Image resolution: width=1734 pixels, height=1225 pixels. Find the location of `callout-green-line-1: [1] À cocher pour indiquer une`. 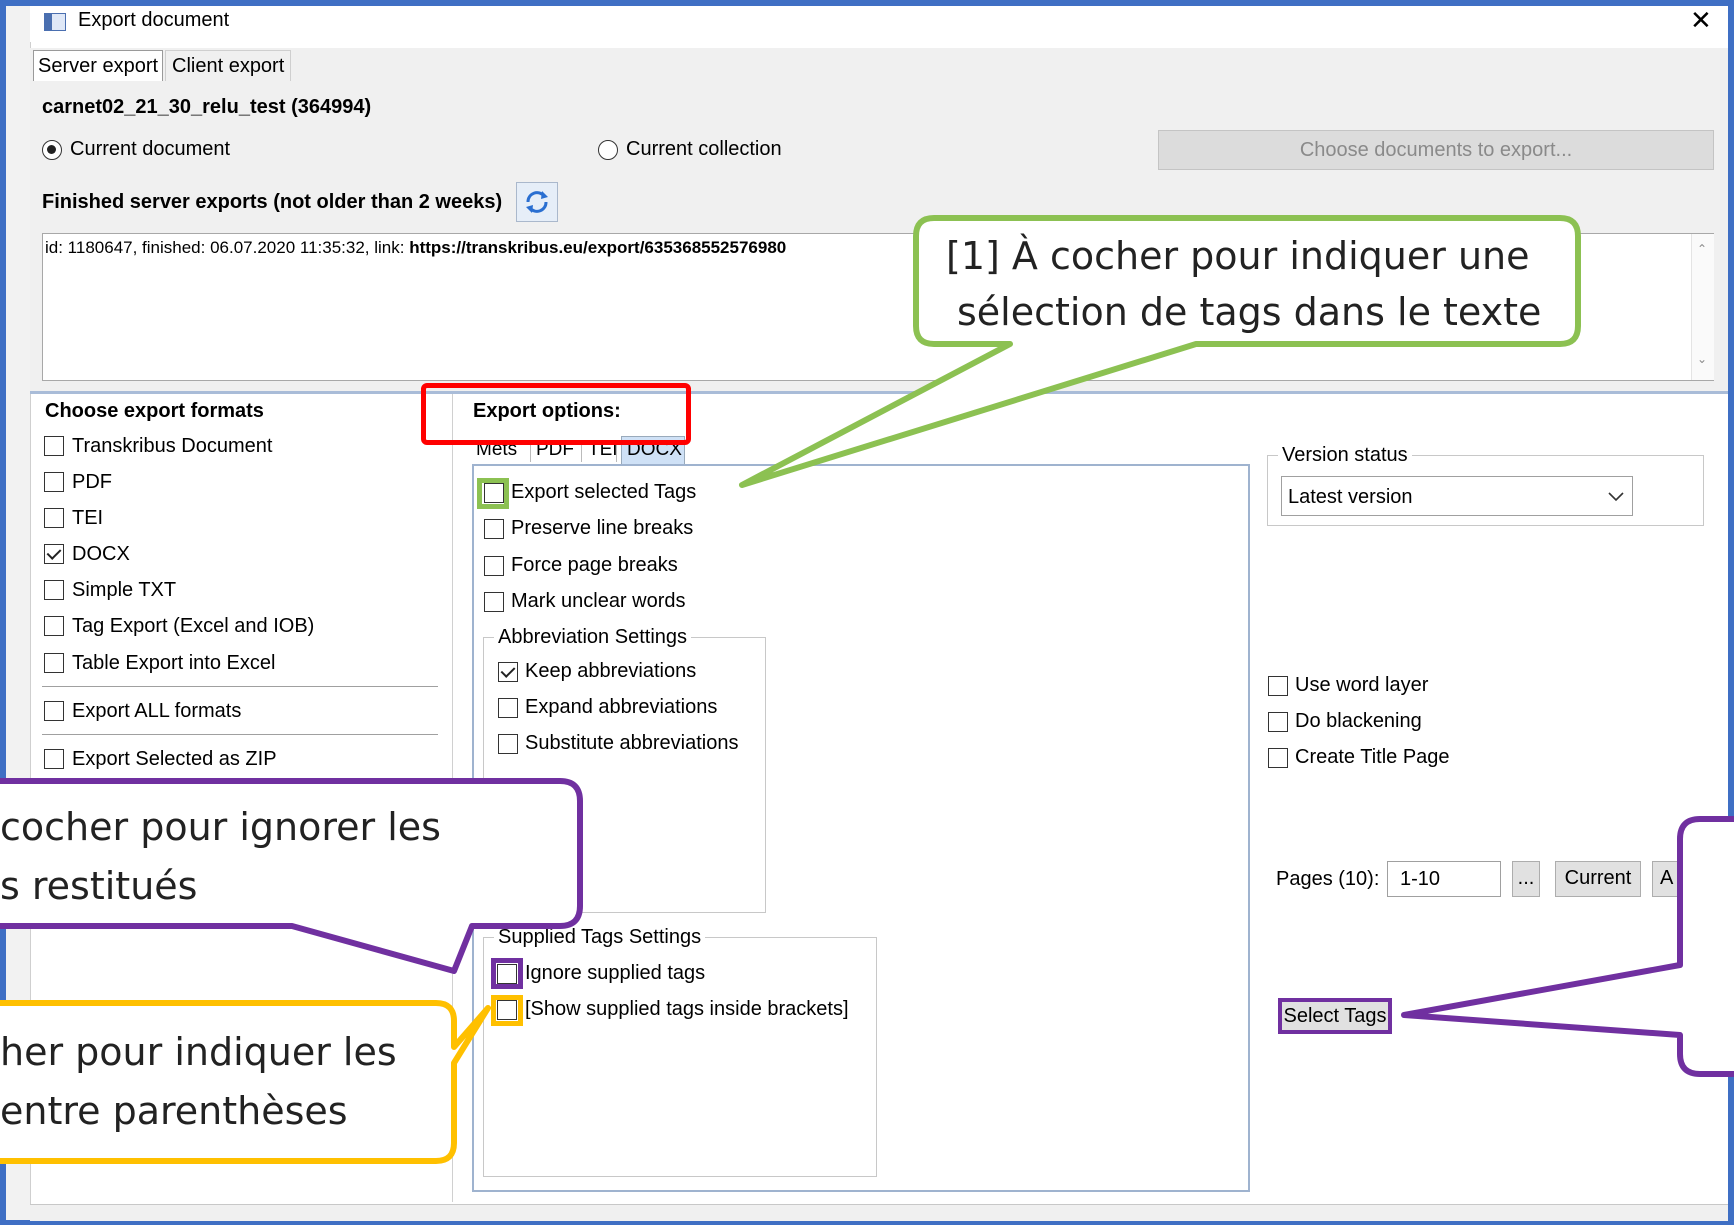

callout-green-line-1: [1] À cocher pour indiquer une is located at coordinates (1238, 256).